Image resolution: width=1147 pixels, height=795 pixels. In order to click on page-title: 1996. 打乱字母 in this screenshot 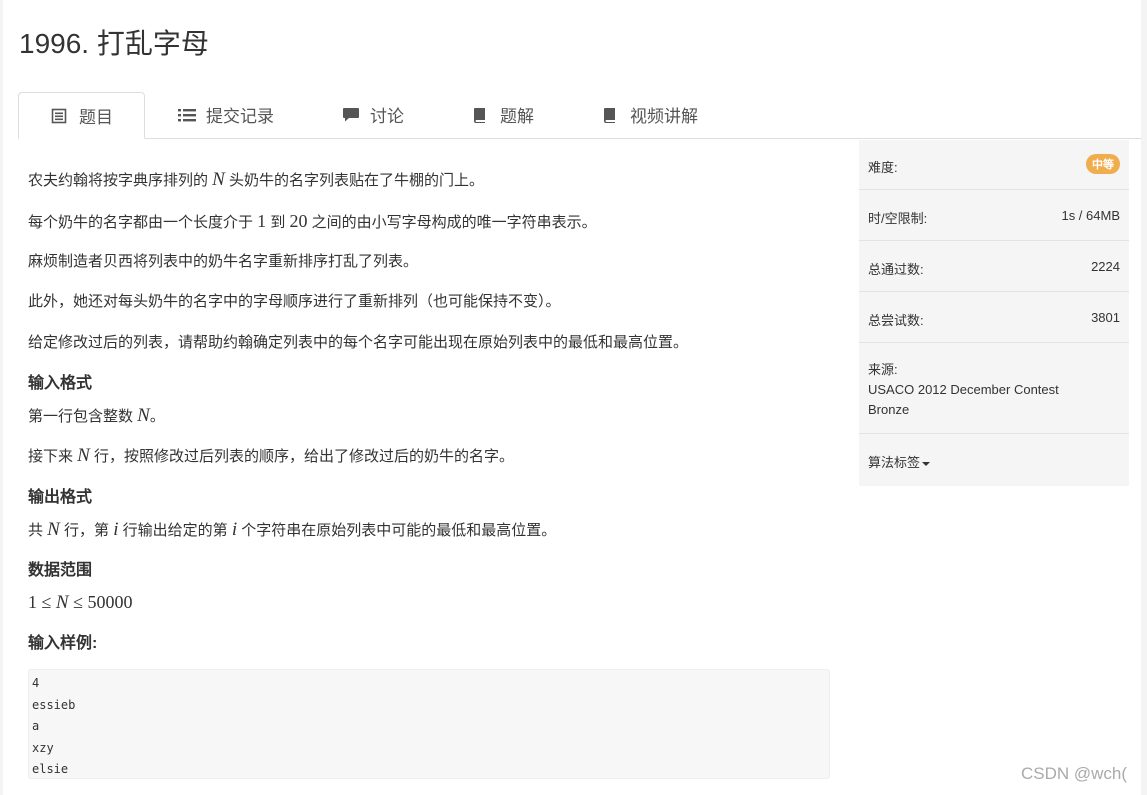, I will do `click(114, 43)`.